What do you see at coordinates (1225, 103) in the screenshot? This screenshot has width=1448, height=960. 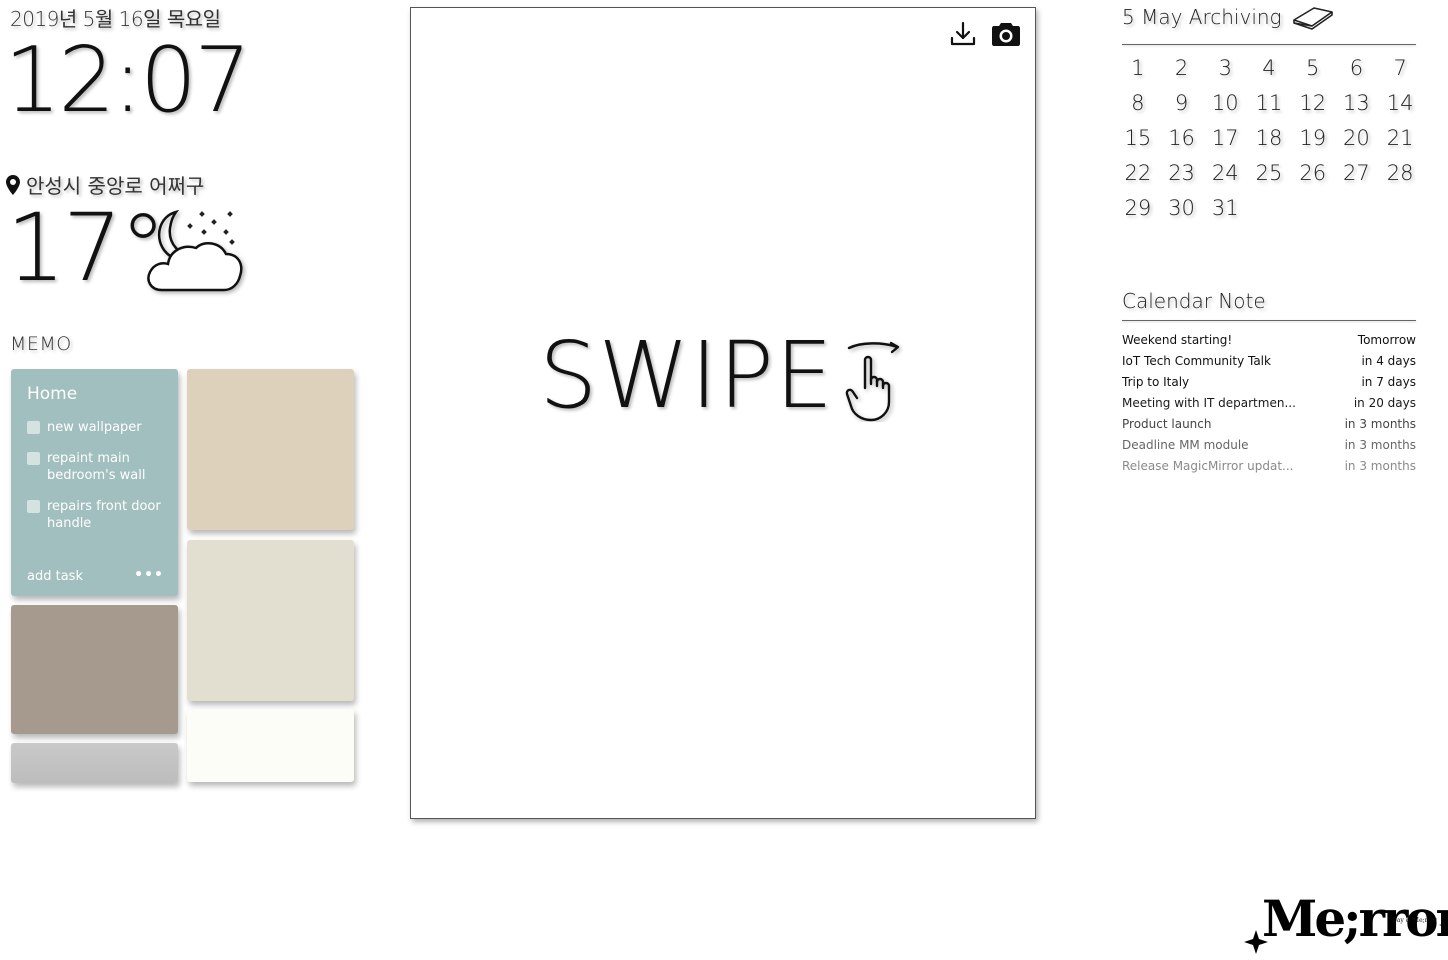 I see `calendar-day: 10` at bounding box center [1225, 103].